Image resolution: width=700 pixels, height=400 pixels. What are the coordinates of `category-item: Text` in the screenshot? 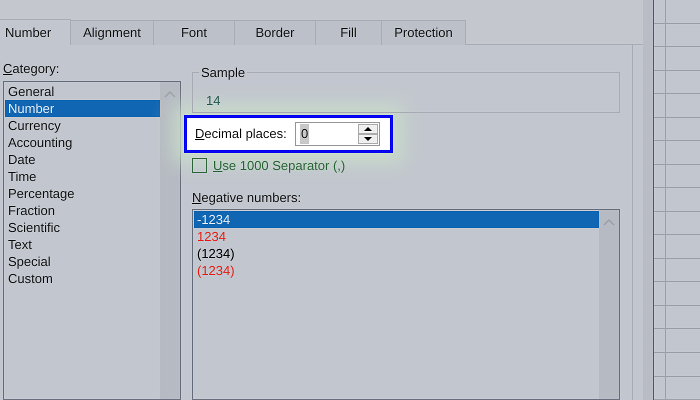 It's located at (82, 244).